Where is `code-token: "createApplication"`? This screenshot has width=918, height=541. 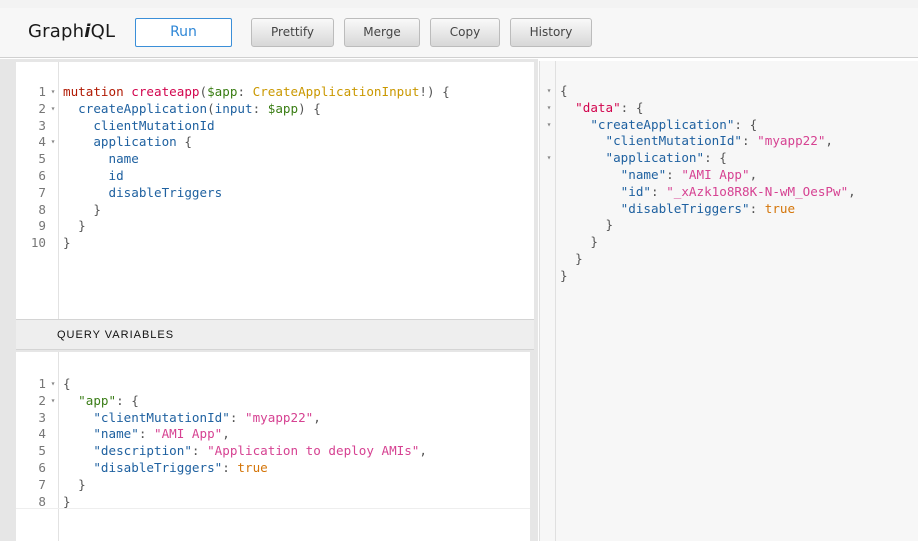
code-token: "createApplication" is located at coordinates (662, 124).